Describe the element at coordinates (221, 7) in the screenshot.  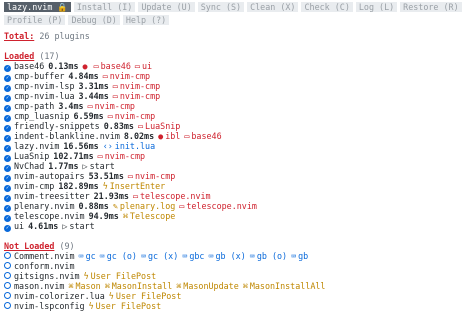
I see `toolbar-button: Sync (S)` at that location.